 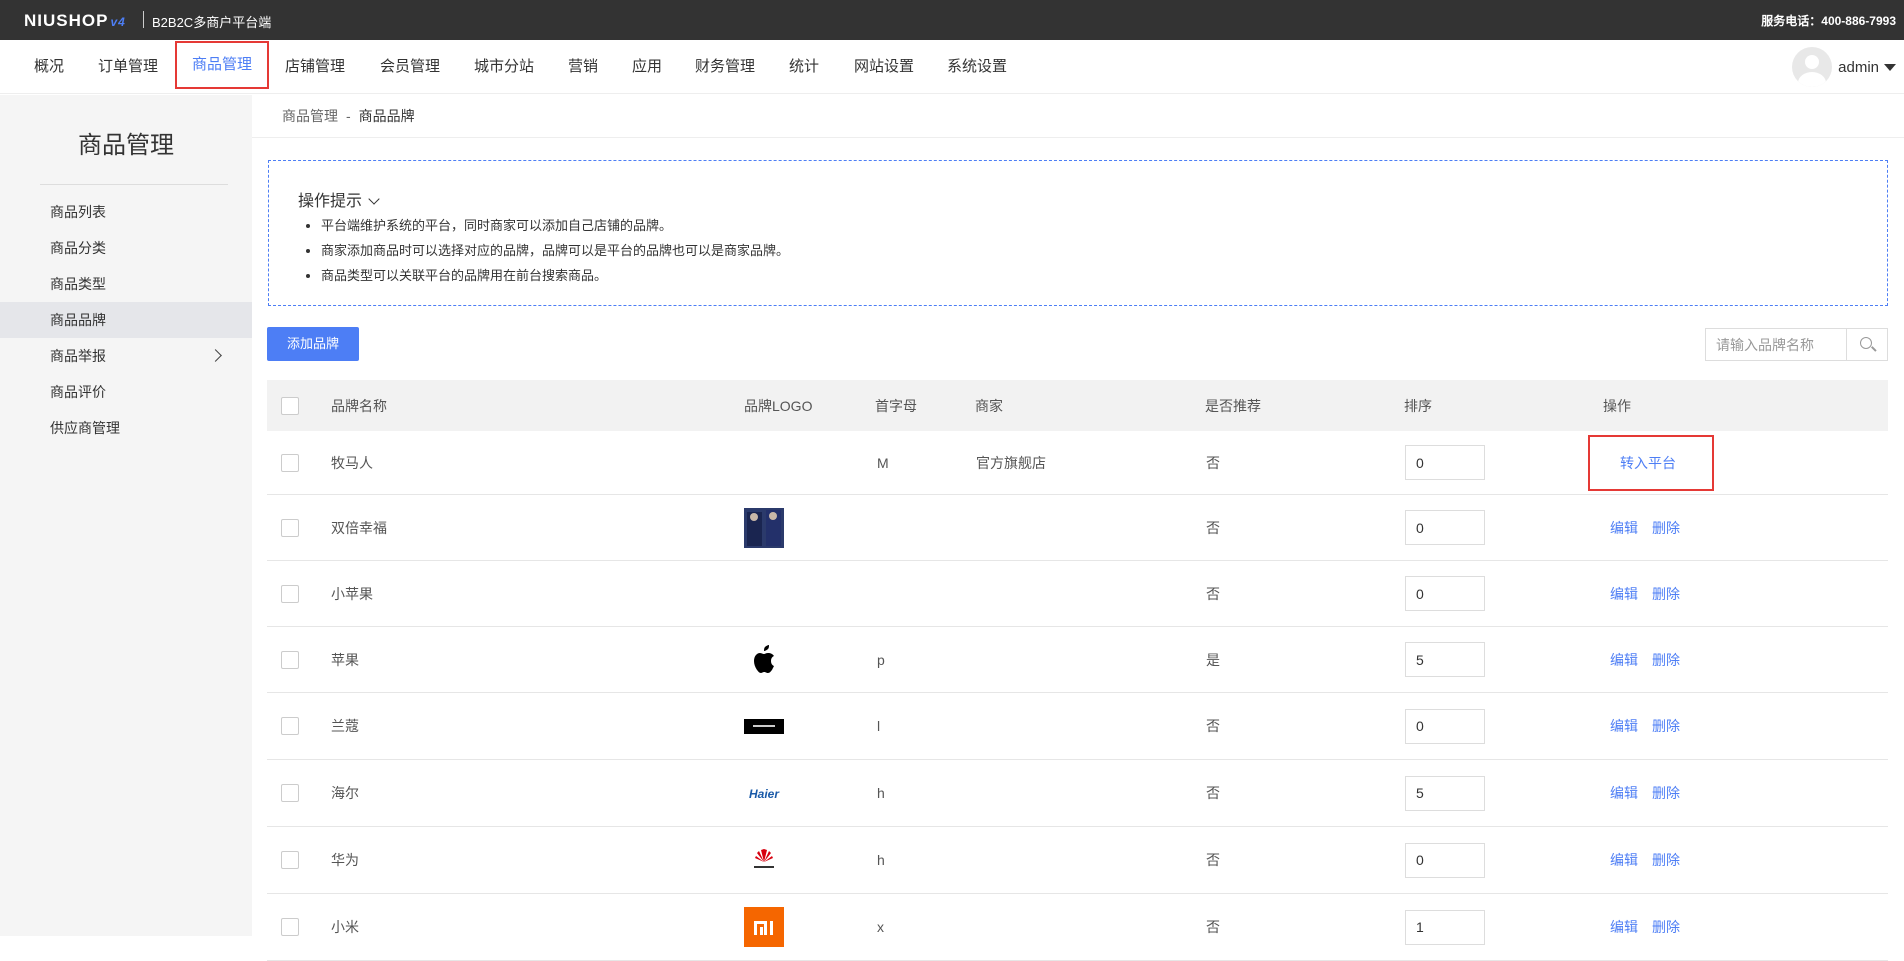 I want to click on nav-item-city: 城市分站, so click(x=504, y=67).